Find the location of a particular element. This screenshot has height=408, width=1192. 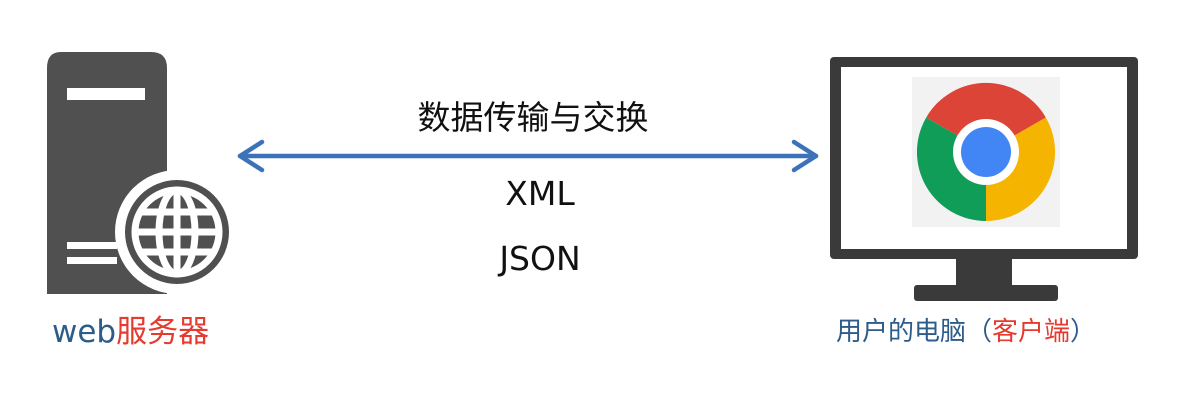

client-label-highlight: 客户端 is located at coordinates (1031, 332).